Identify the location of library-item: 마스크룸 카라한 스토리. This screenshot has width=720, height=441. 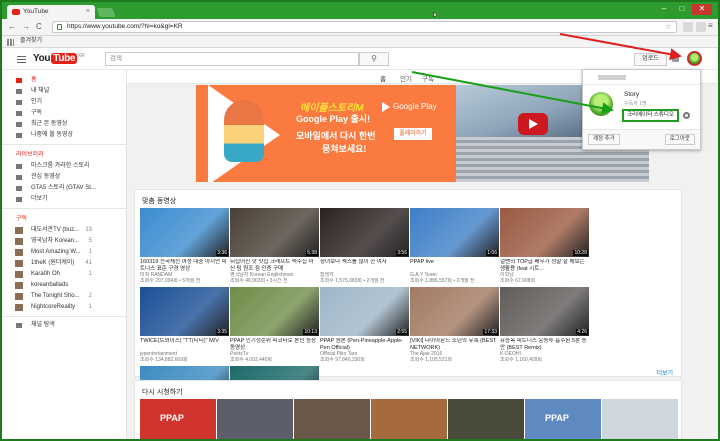
(64, 166).